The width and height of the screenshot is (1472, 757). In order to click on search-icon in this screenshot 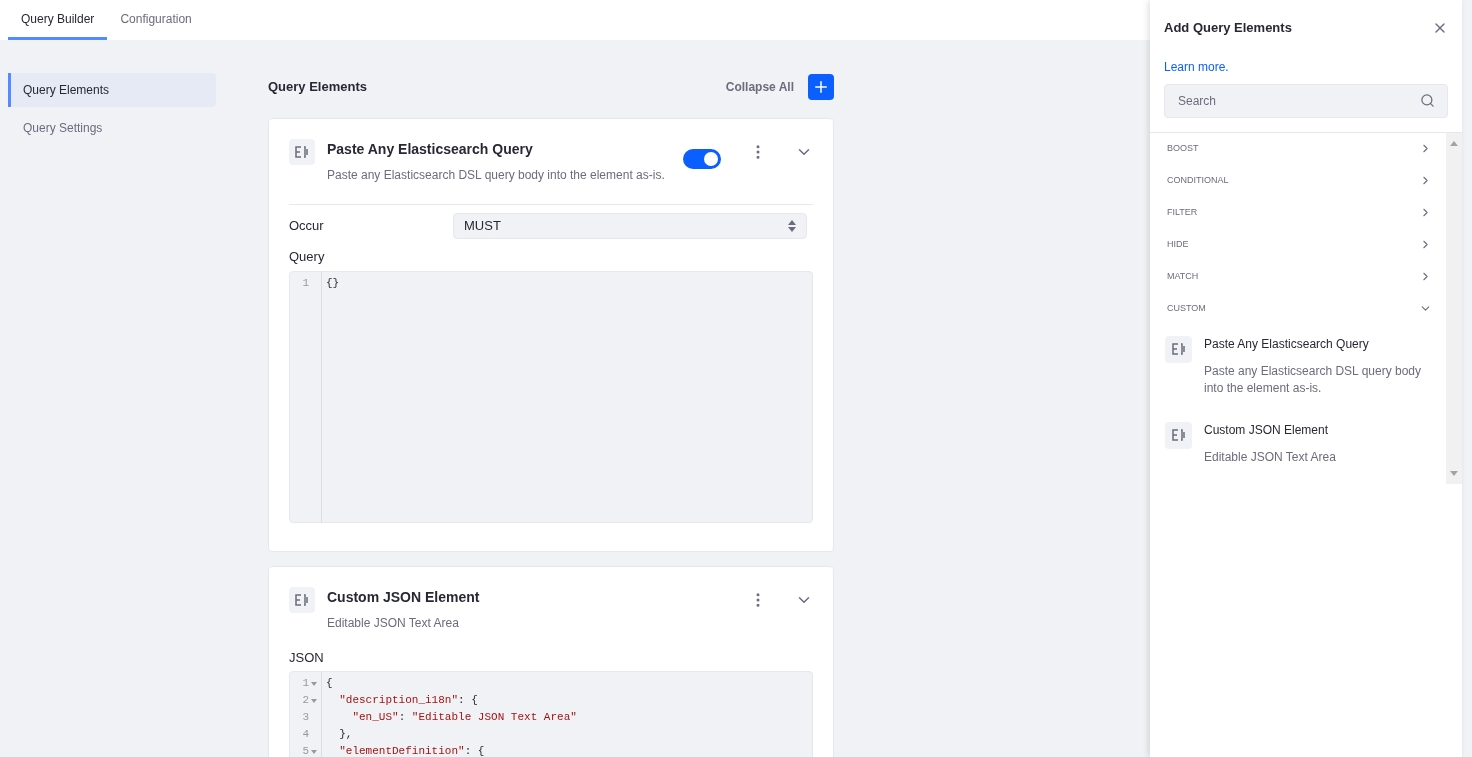, I will do `click(1427, 100)`.